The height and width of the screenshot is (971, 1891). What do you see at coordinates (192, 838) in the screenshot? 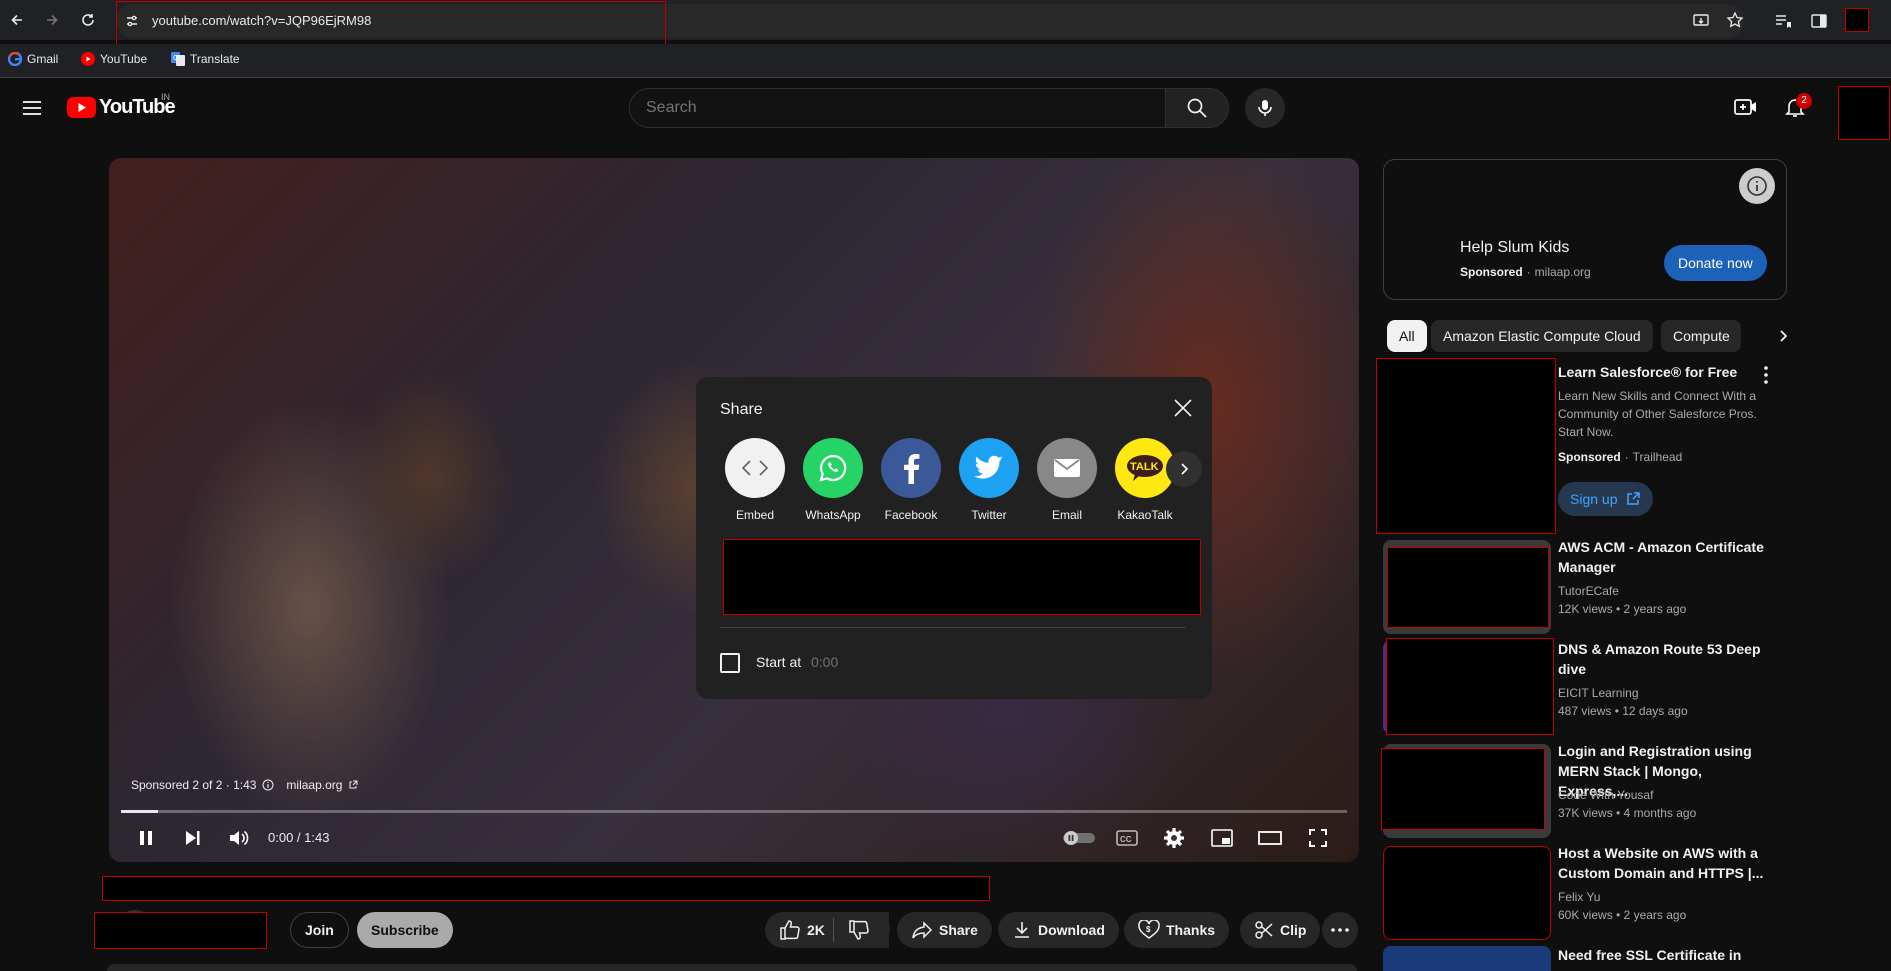
I see `next-button` at bounding box center [192, 838].